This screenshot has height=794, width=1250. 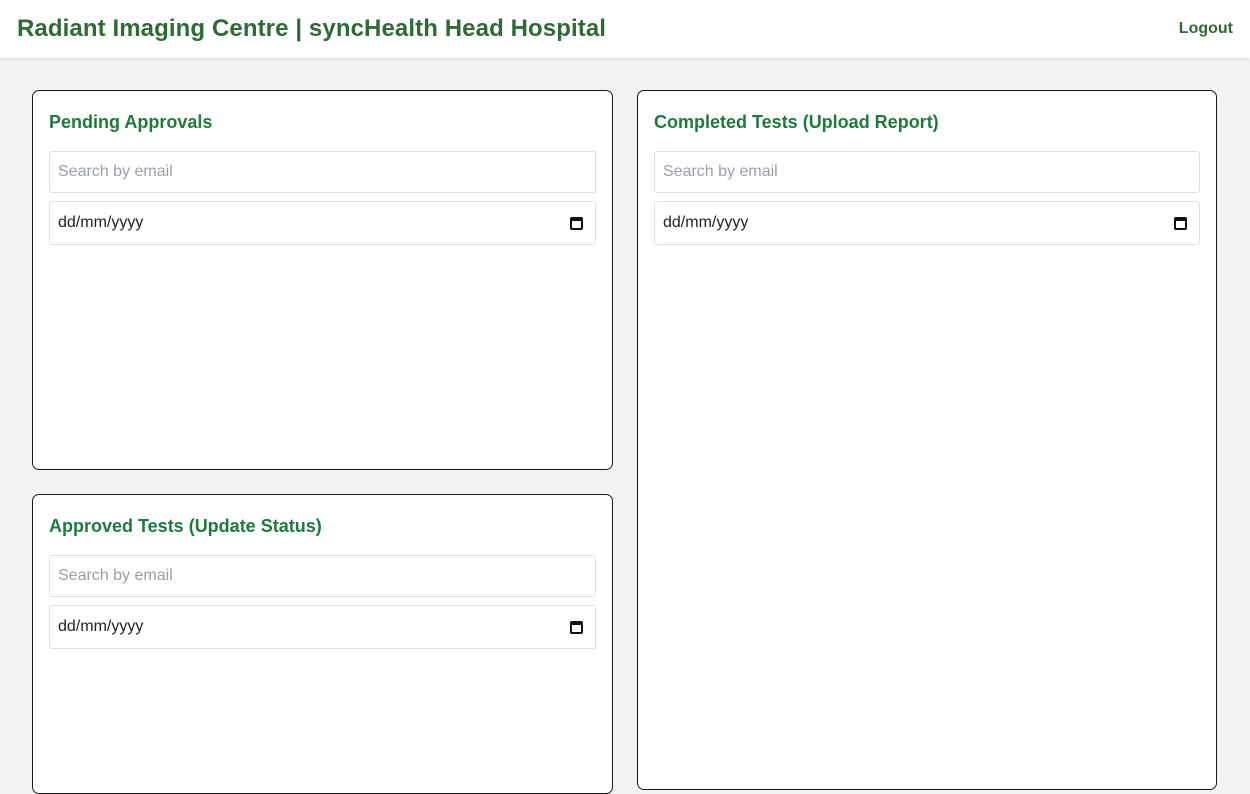 I want to click on completed-date-input: dd/mm/yyyy, so click(x=927, y=223).